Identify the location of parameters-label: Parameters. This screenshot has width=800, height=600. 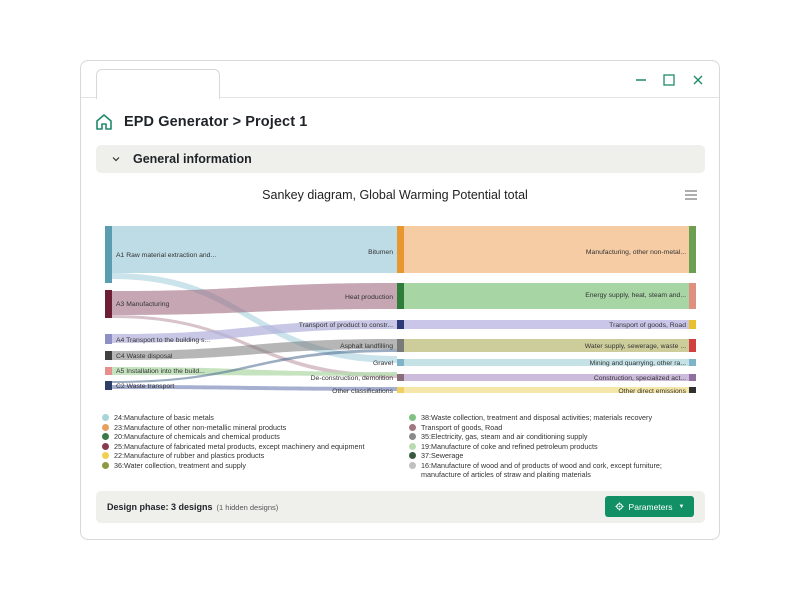
(650, 506).